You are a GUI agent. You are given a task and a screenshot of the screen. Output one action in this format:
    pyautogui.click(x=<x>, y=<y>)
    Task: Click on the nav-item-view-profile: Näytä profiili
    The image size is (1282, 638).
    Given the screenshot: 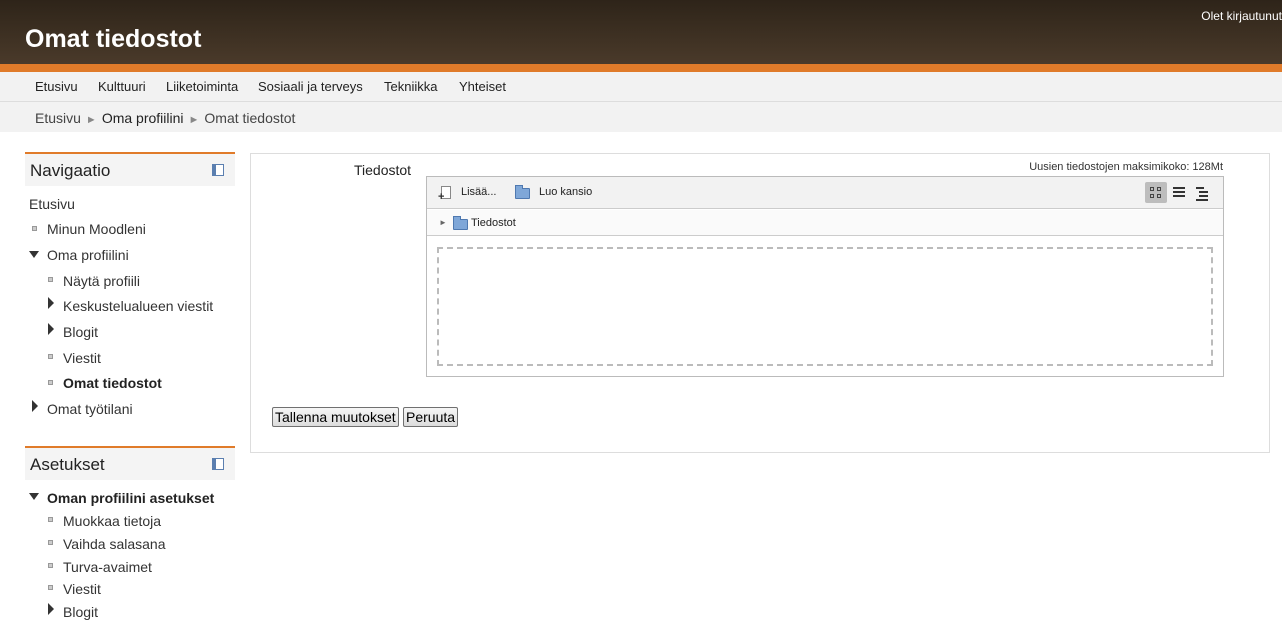 What is the action you would take?
    pyautogui.click(x=101, y=281)
    